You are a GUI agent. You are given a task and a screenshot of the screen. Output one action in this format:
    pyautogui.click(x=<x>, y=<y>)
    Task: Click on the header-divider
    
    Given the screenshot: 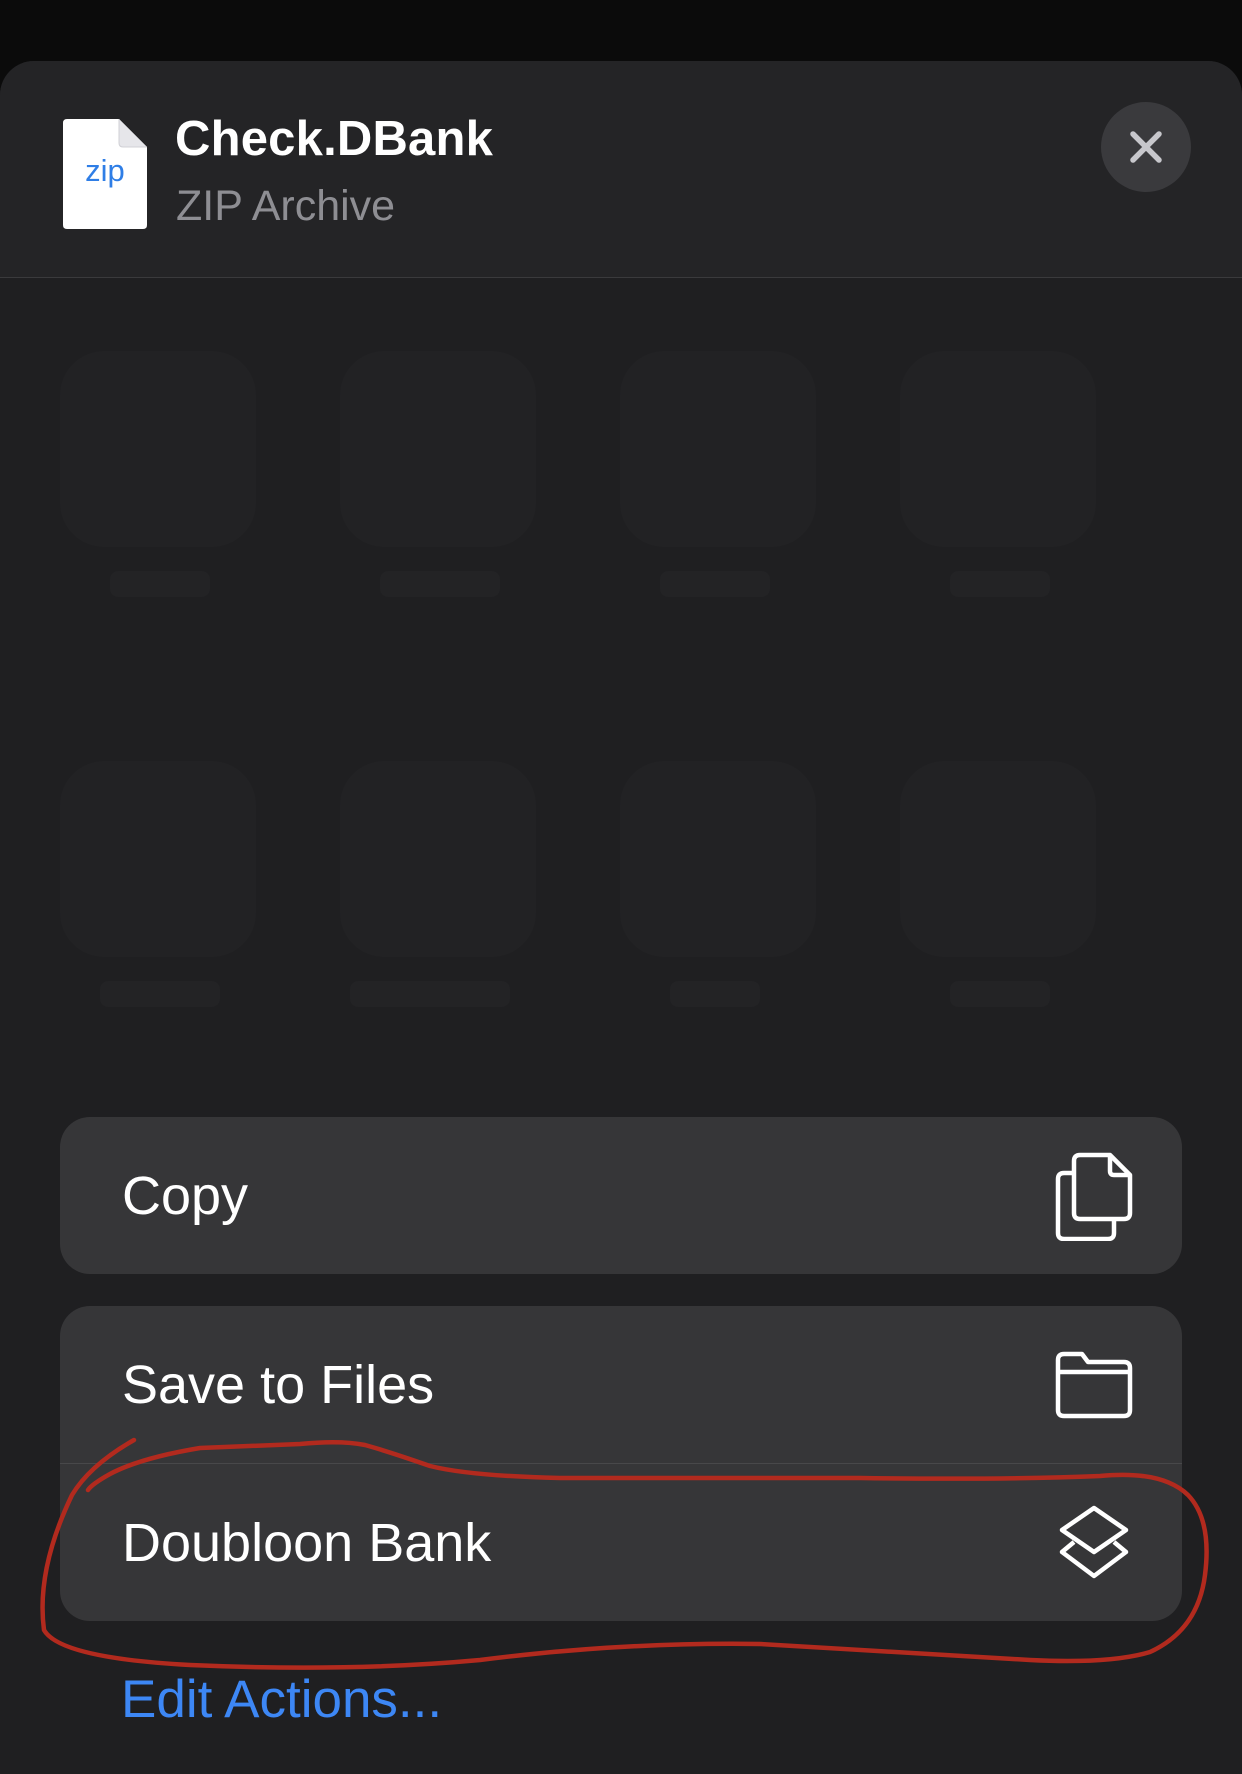 What is the action you would take?
    pyautogui.click(x=621, y=277)
    